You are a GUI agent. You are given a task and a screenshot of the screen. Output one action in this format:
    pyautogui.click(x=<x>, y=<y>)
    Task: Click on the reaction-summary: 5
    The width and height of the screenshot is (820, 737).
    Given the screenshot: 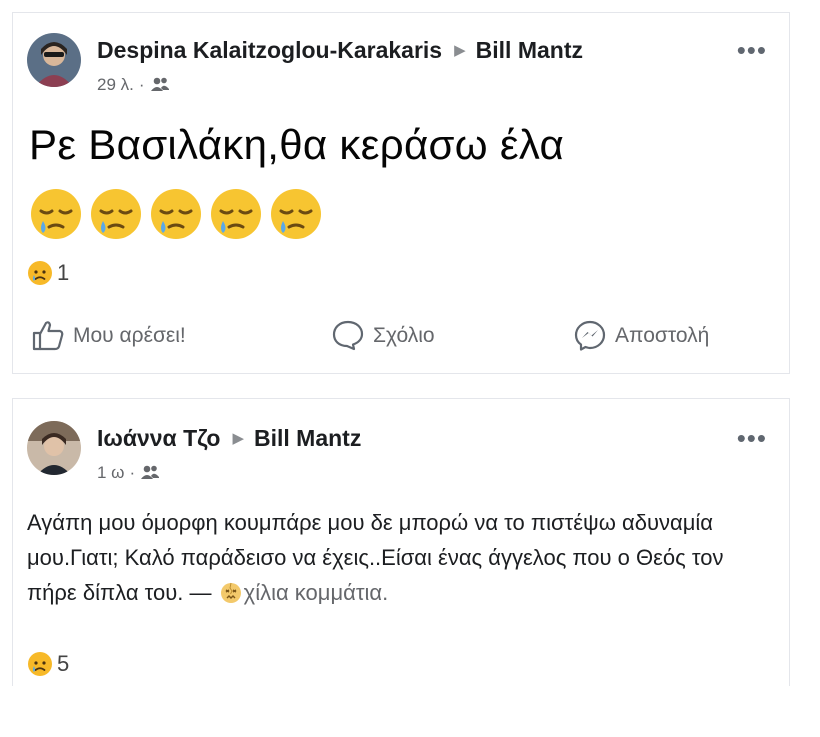 What is the action you would take?
    pyautogui.click(x=48, y=664)
    